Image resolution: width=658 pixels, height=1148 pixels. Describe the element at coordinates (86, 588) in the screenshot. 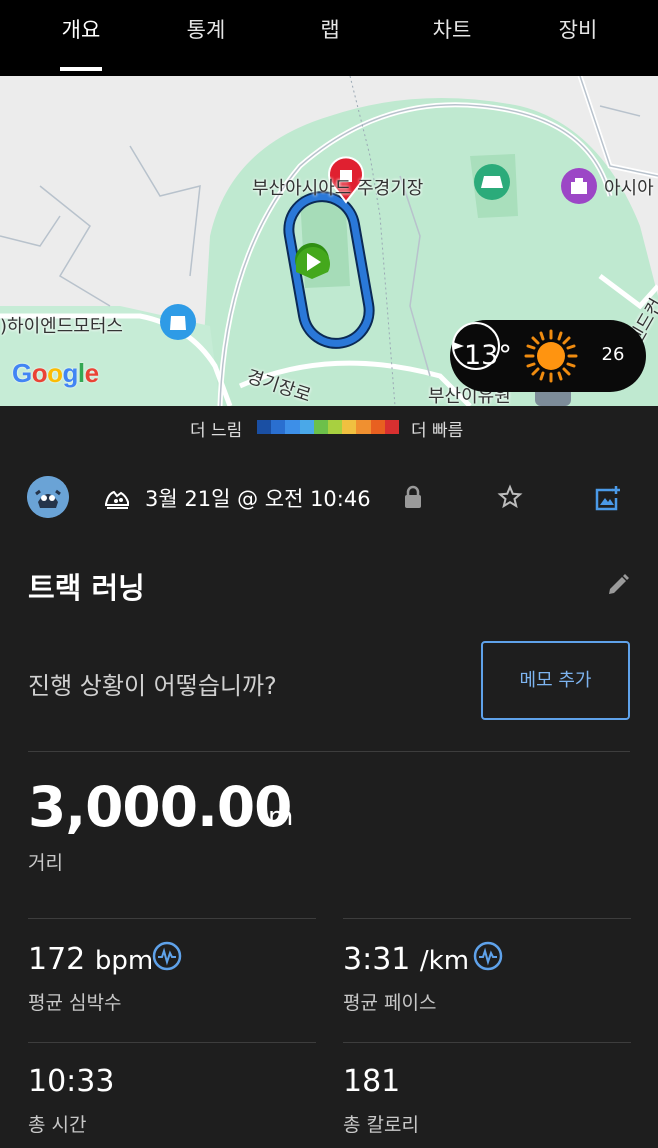

I see `activity-title: 트랙 러닝` at that location.